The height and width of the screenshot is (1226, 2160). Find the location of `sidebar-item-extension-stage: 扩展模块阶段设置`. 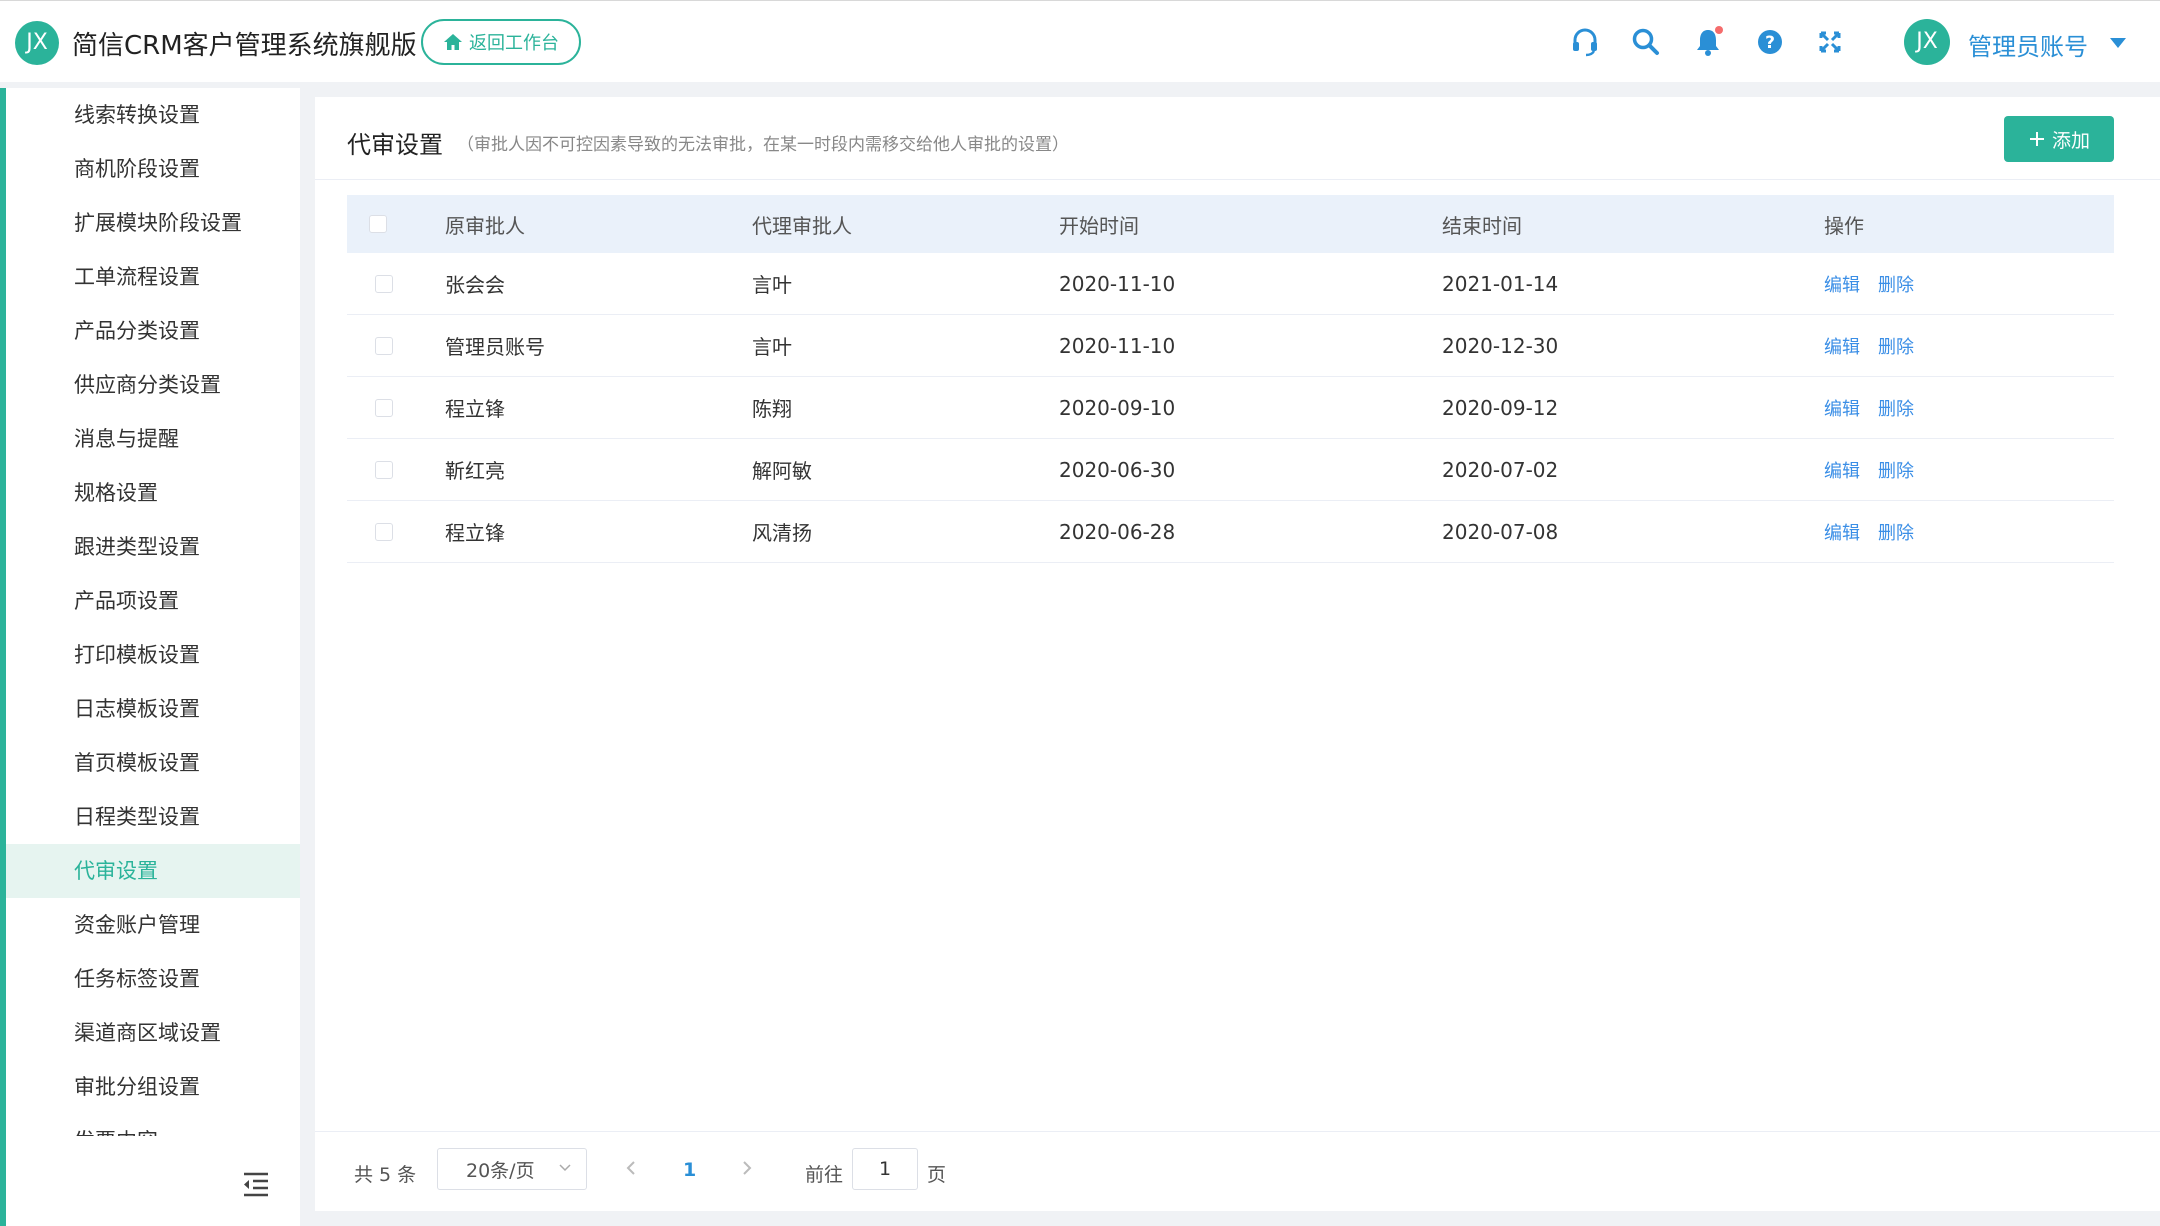

sidebar-item-extension-stage: 扩展模块阶段设置 is located at coordinates (153, 223).